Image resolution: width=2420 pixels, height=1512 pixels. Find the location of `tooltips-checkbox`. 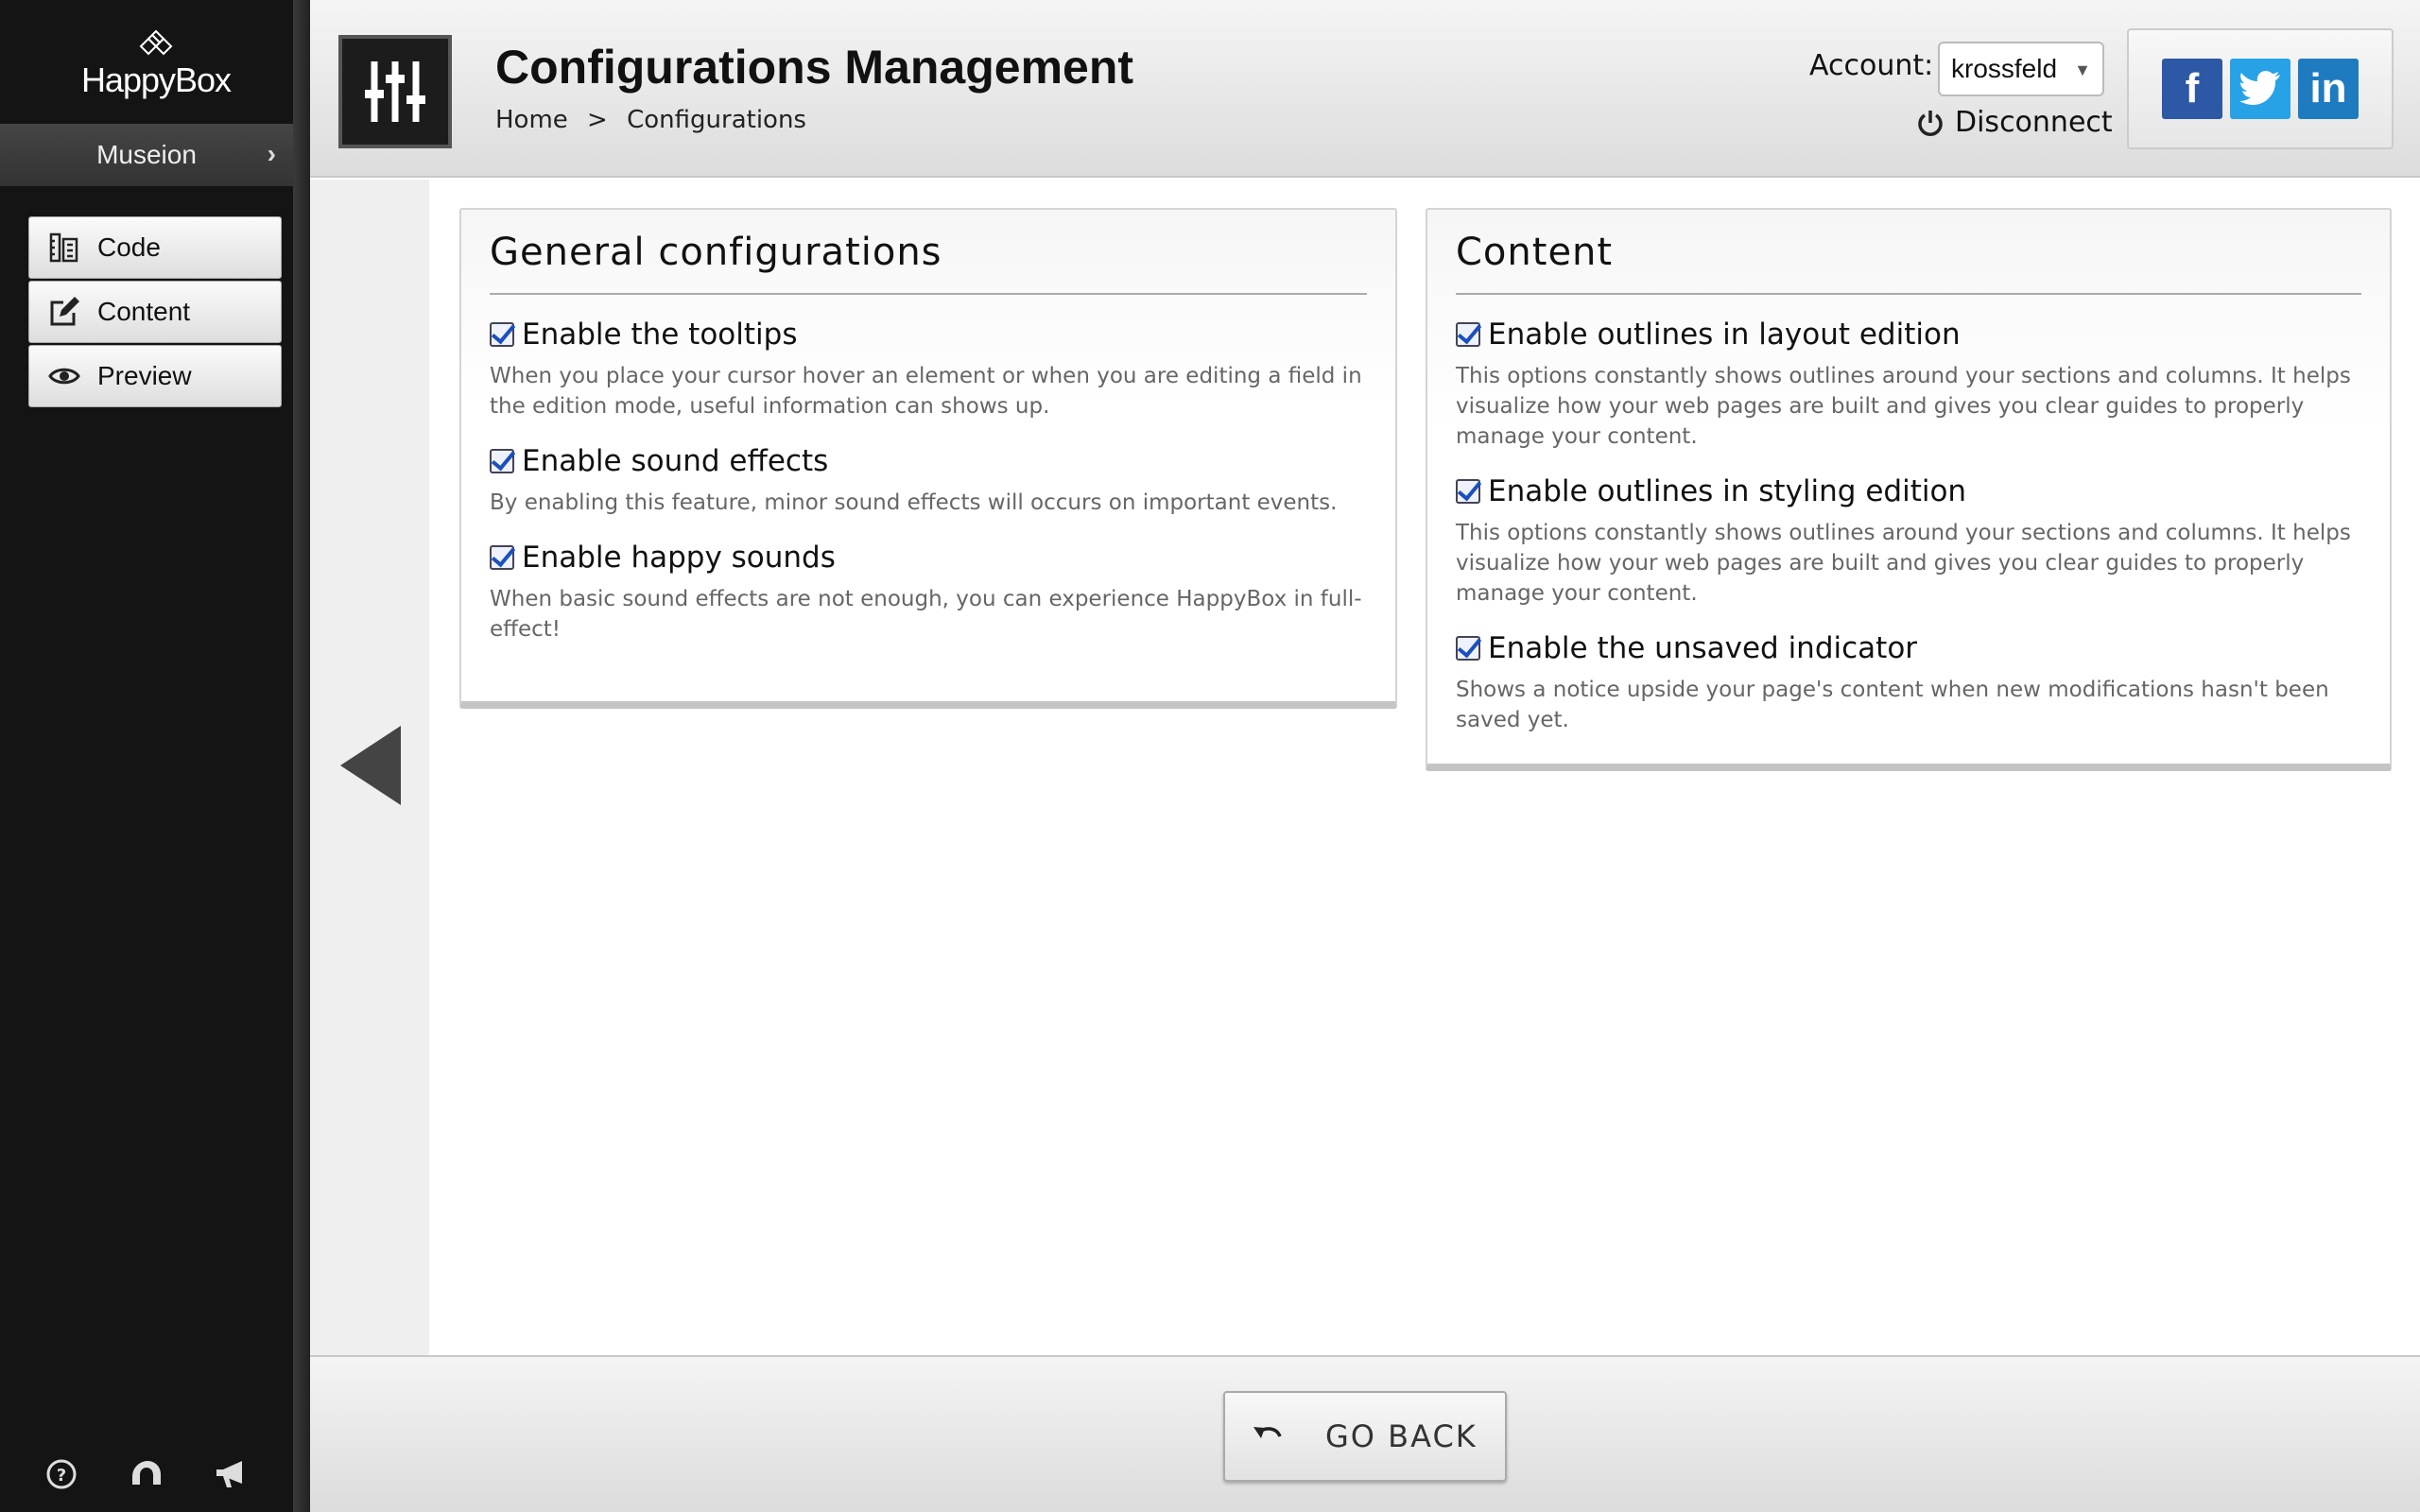

tooltips-checkbox is located at coordinates (502, 334).